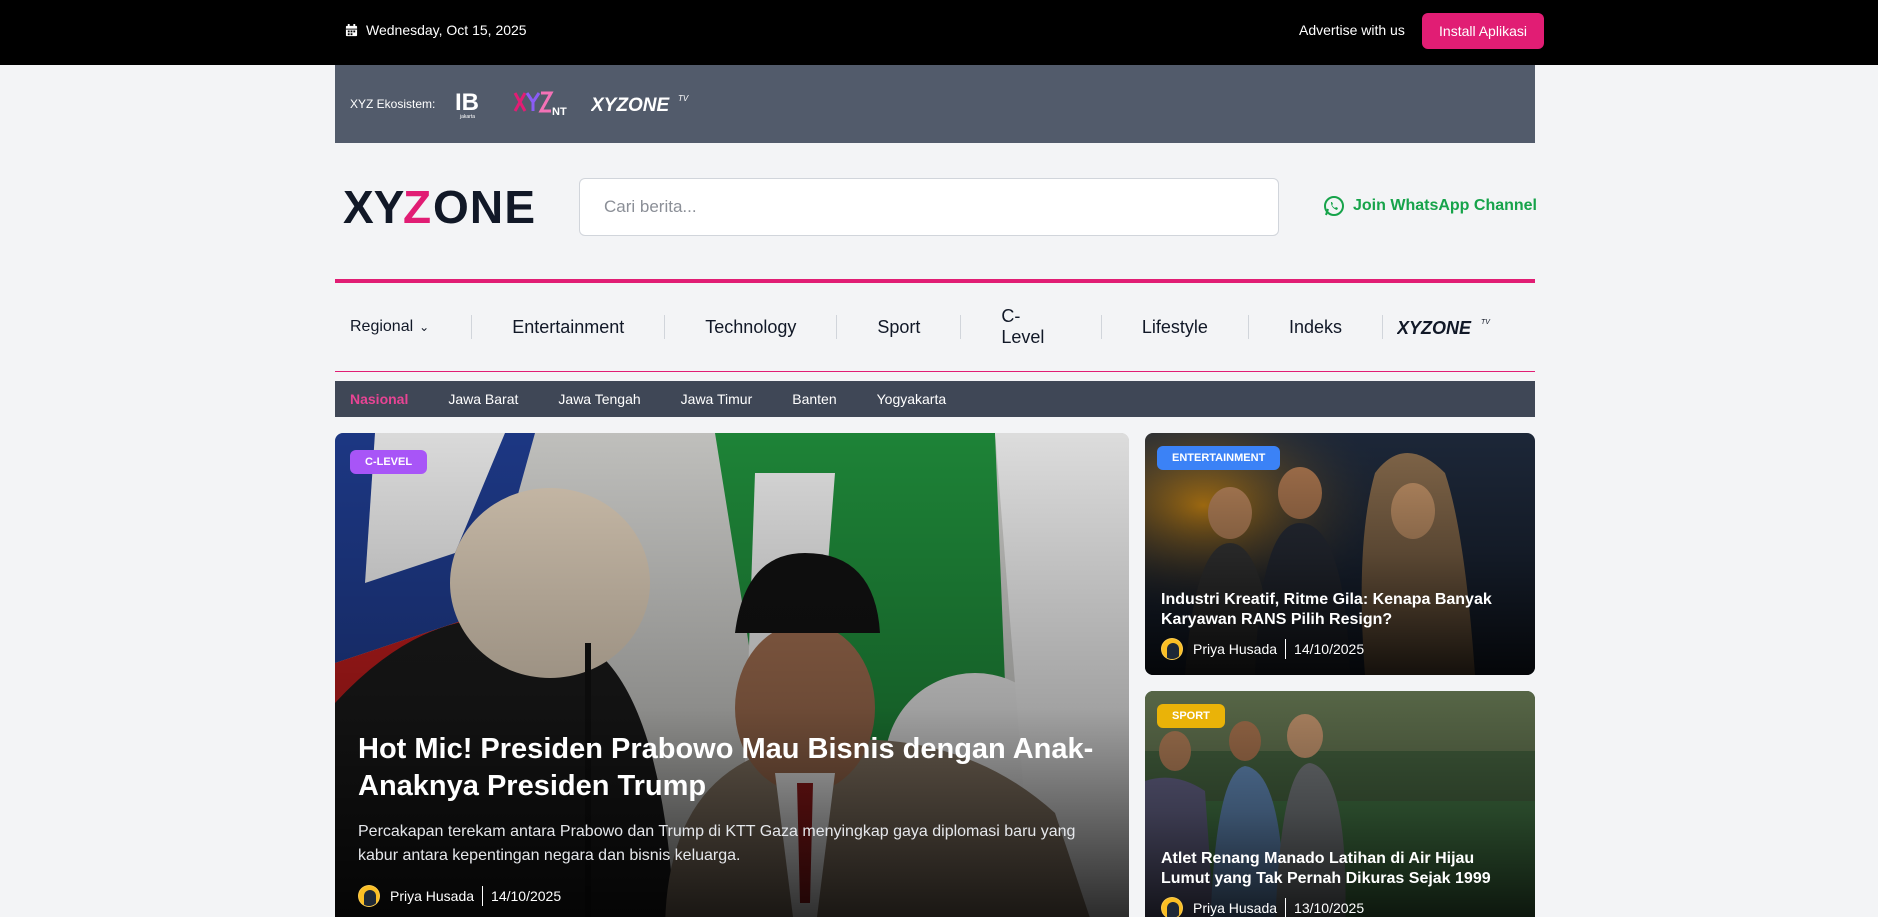 The image size is (1878, 917). What do you see at coordinates (1174, 327) in the screenshot?
I see `nav-item-lifestyle: Lifestyle` at bounding box center [1174, 327].